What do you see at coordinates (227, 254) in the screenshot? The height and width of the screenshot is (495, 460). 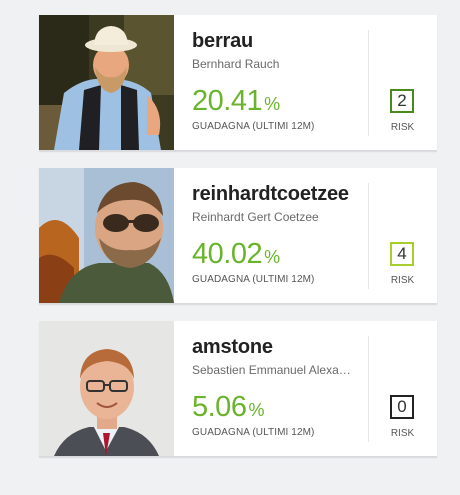 I see `gain-value: 40.02` at bounding box center [227, 254].